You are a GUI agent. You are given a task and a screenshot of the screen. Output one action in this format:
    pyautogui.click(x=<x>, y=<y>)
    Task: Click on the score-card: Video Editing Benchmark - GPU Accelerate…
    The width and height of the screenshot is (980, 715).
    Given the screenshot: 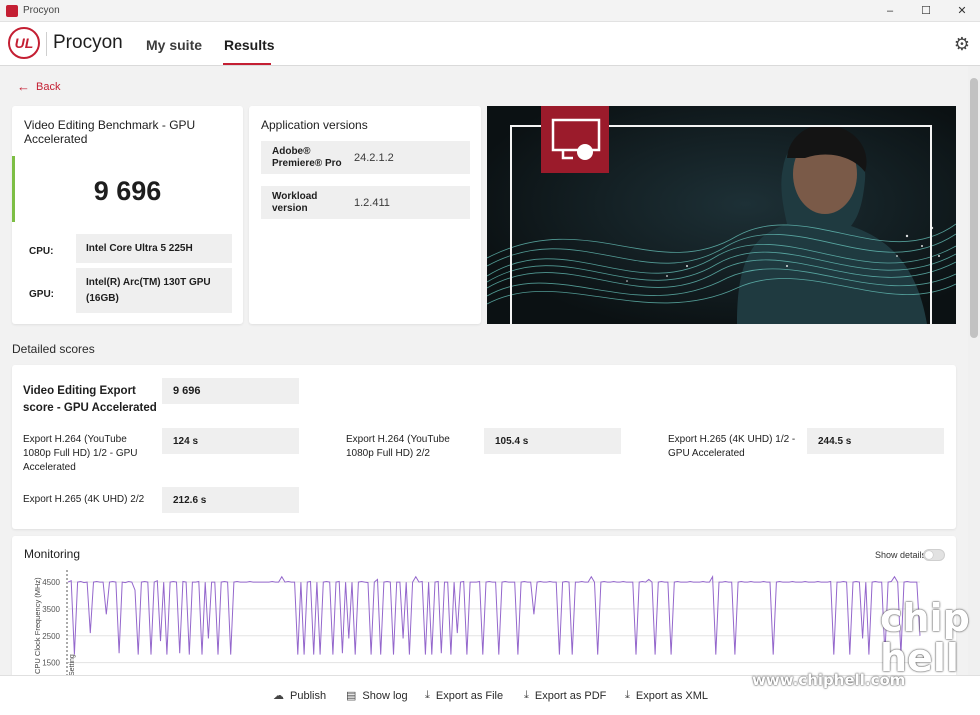 What is the action you would take?
    pyautogui.click(x=127, y=215)
    